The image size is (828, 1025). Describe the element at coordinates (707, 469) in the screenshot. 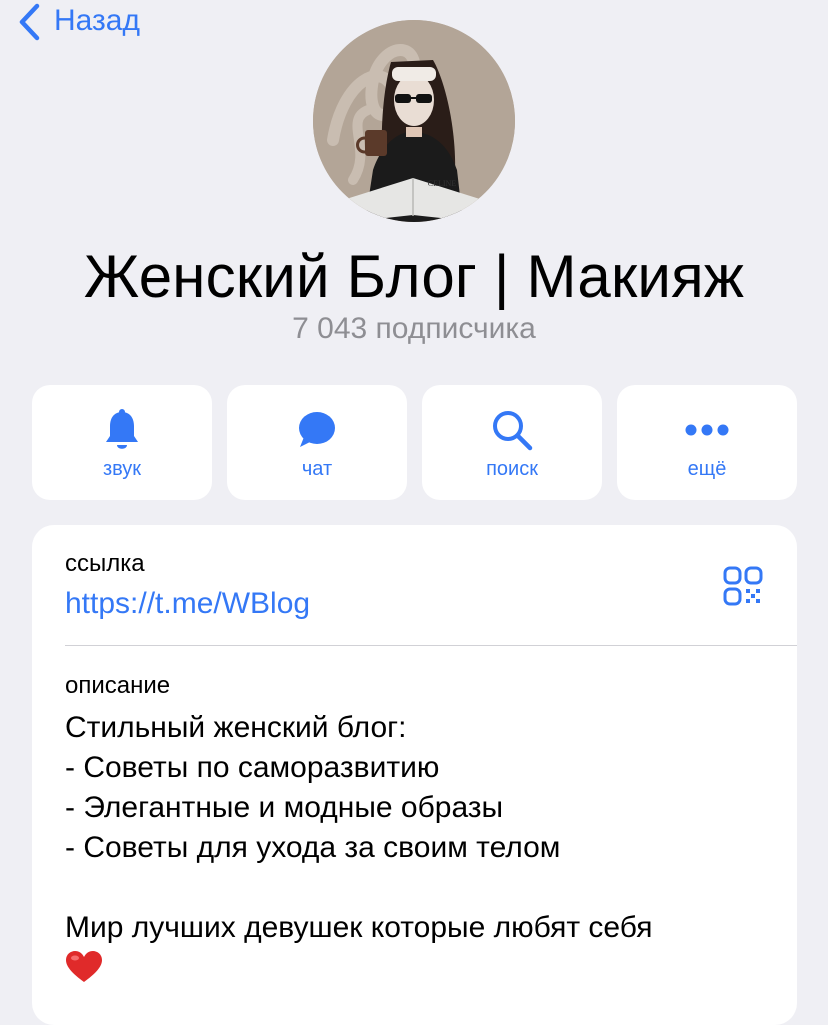

I see `more-label: ещё` at that location.